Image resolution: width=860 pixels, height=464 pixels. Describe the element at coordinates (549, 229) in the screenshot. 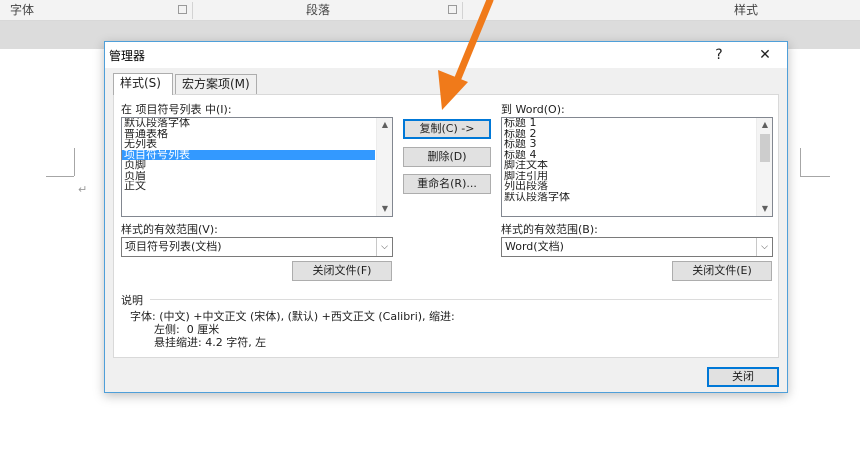

I see `right-scope-label: 样式的有效范围(B):` at that location.